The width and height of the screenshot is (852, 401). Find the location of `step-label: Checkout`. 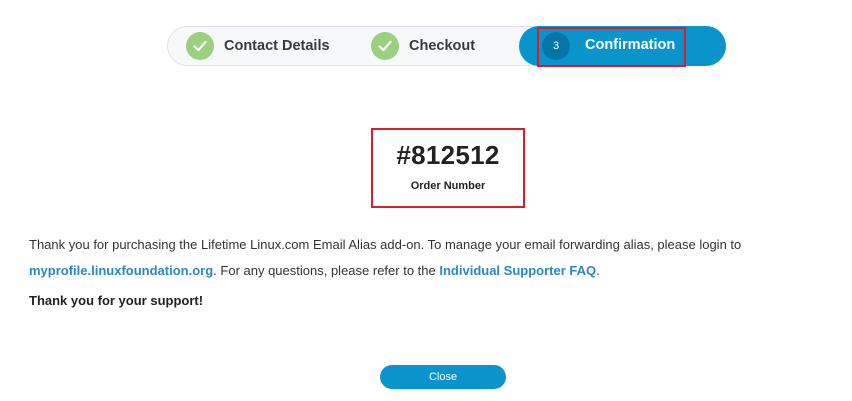

step-label: Checkout is located at coordinates (442, 46).